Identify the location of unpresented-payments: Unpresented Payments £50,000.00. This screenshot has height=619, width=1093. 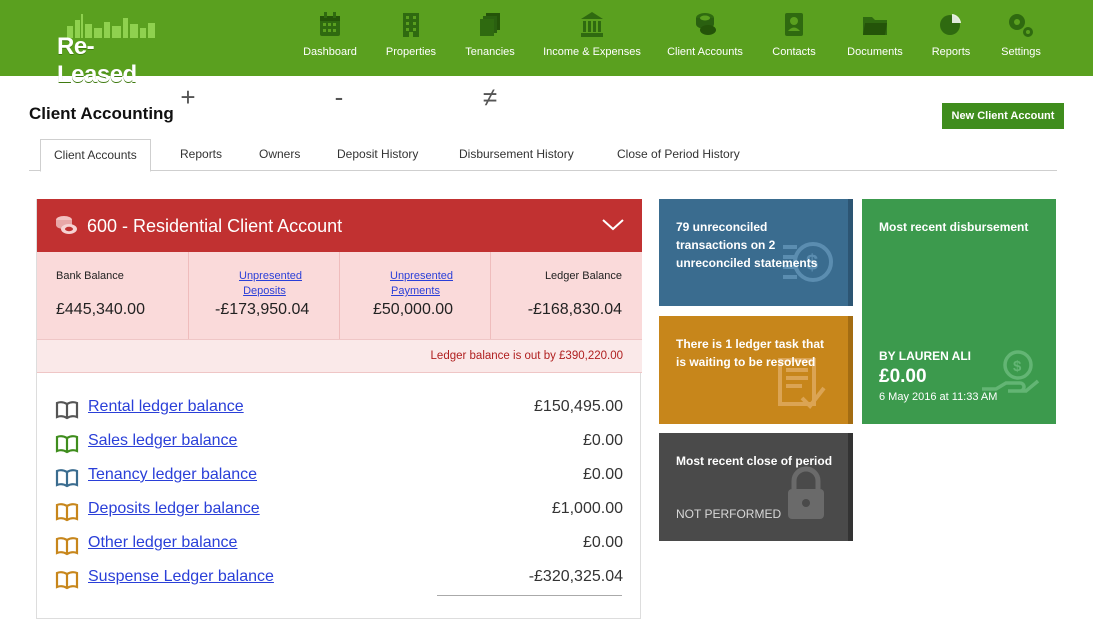
(414, 295).